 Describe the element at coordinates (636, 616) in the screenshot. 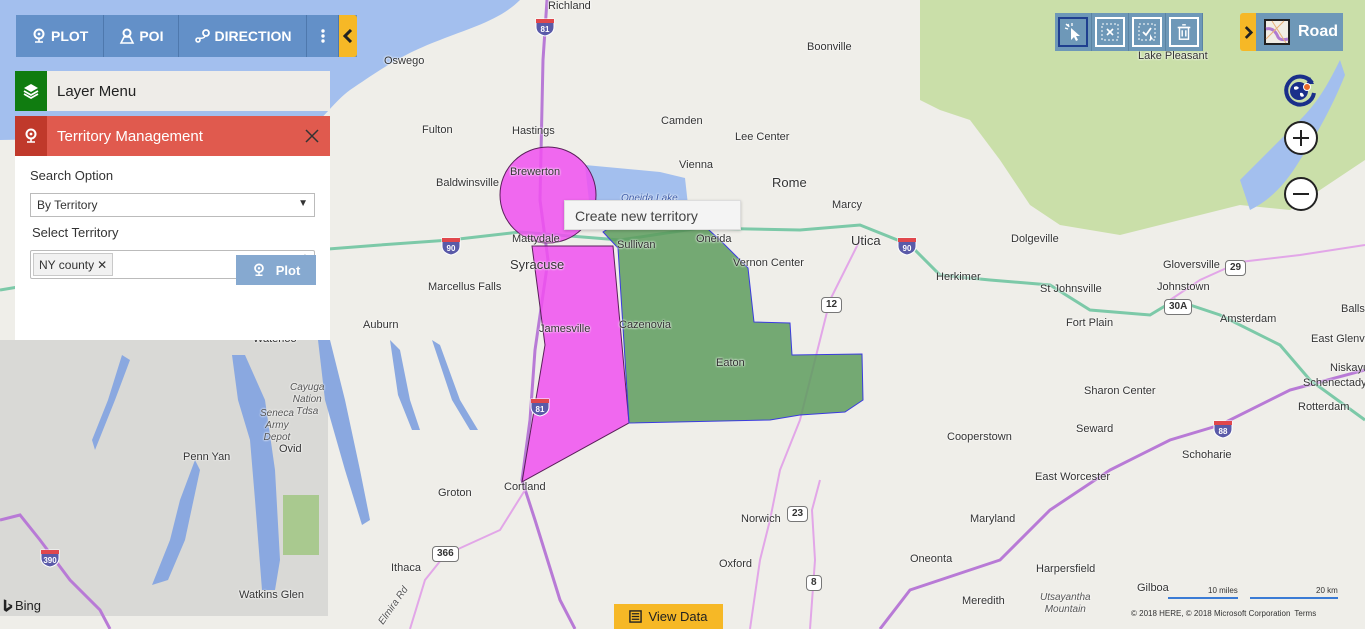

I see `list-document-icon` at that location.